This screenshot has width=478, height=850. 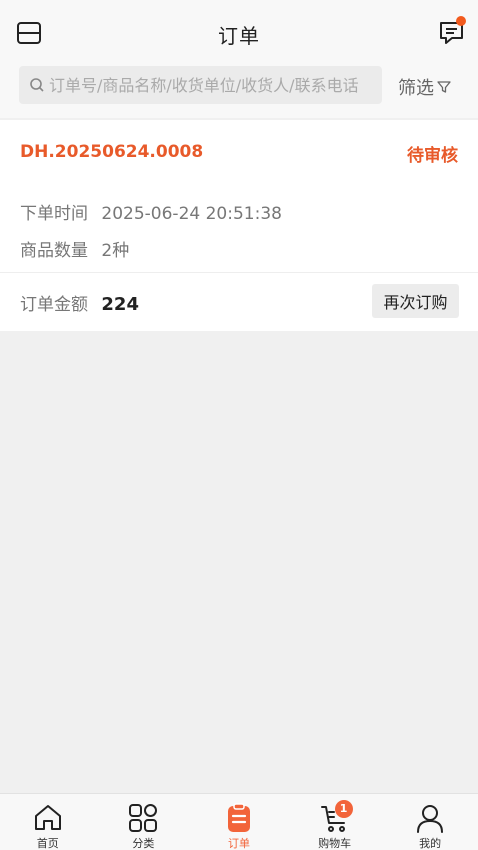 What do you see at coordinates (416, 88) in the screenshot?
I see `filter-label: 筛选` at bounding box center [416, 88].